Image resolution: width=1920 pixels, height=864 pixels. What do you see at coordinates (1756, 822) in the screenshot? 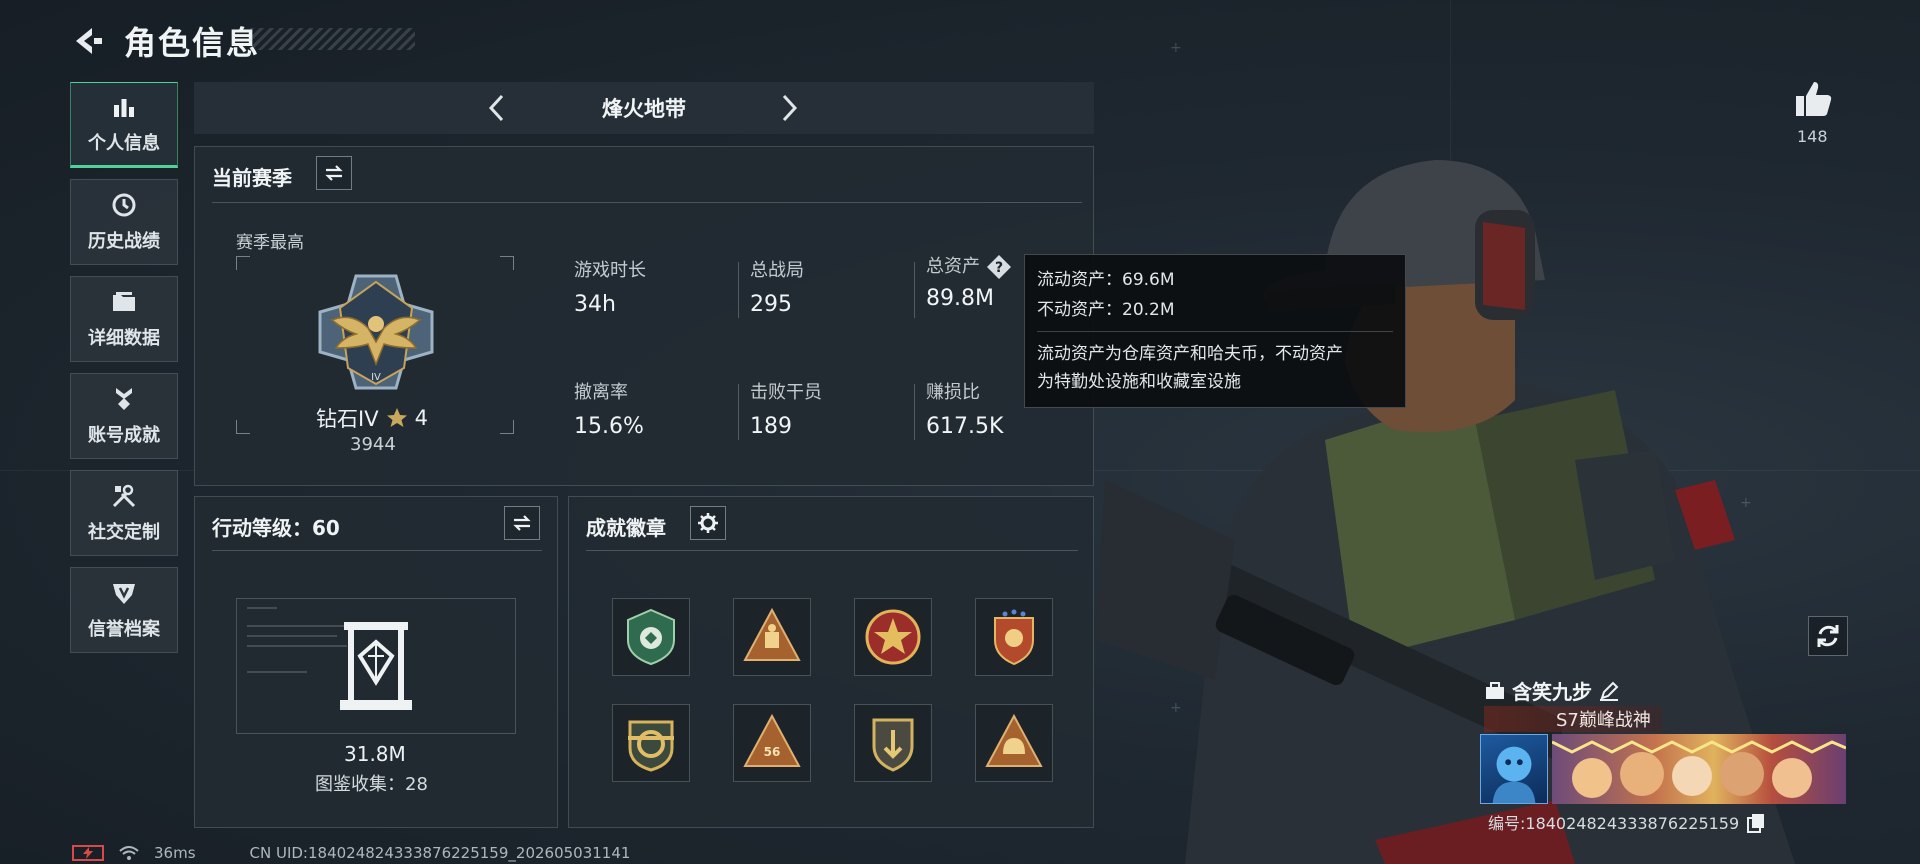
I see `copy-icon` at bounding box center [1756, 822].